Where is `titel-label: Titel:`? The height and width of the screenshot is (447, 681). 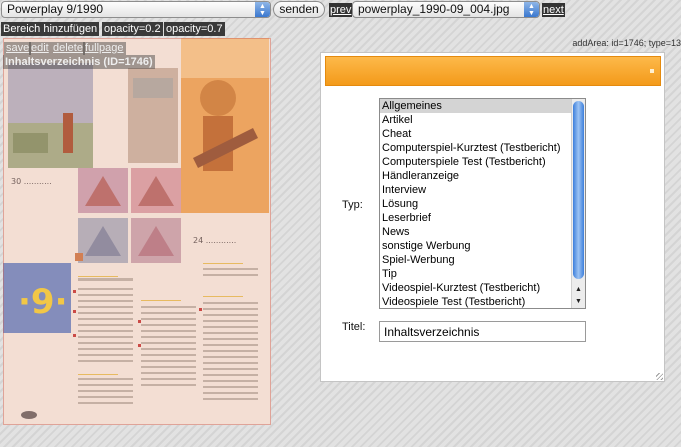
titel-label: Titel: is located at coordinates (354, 327).